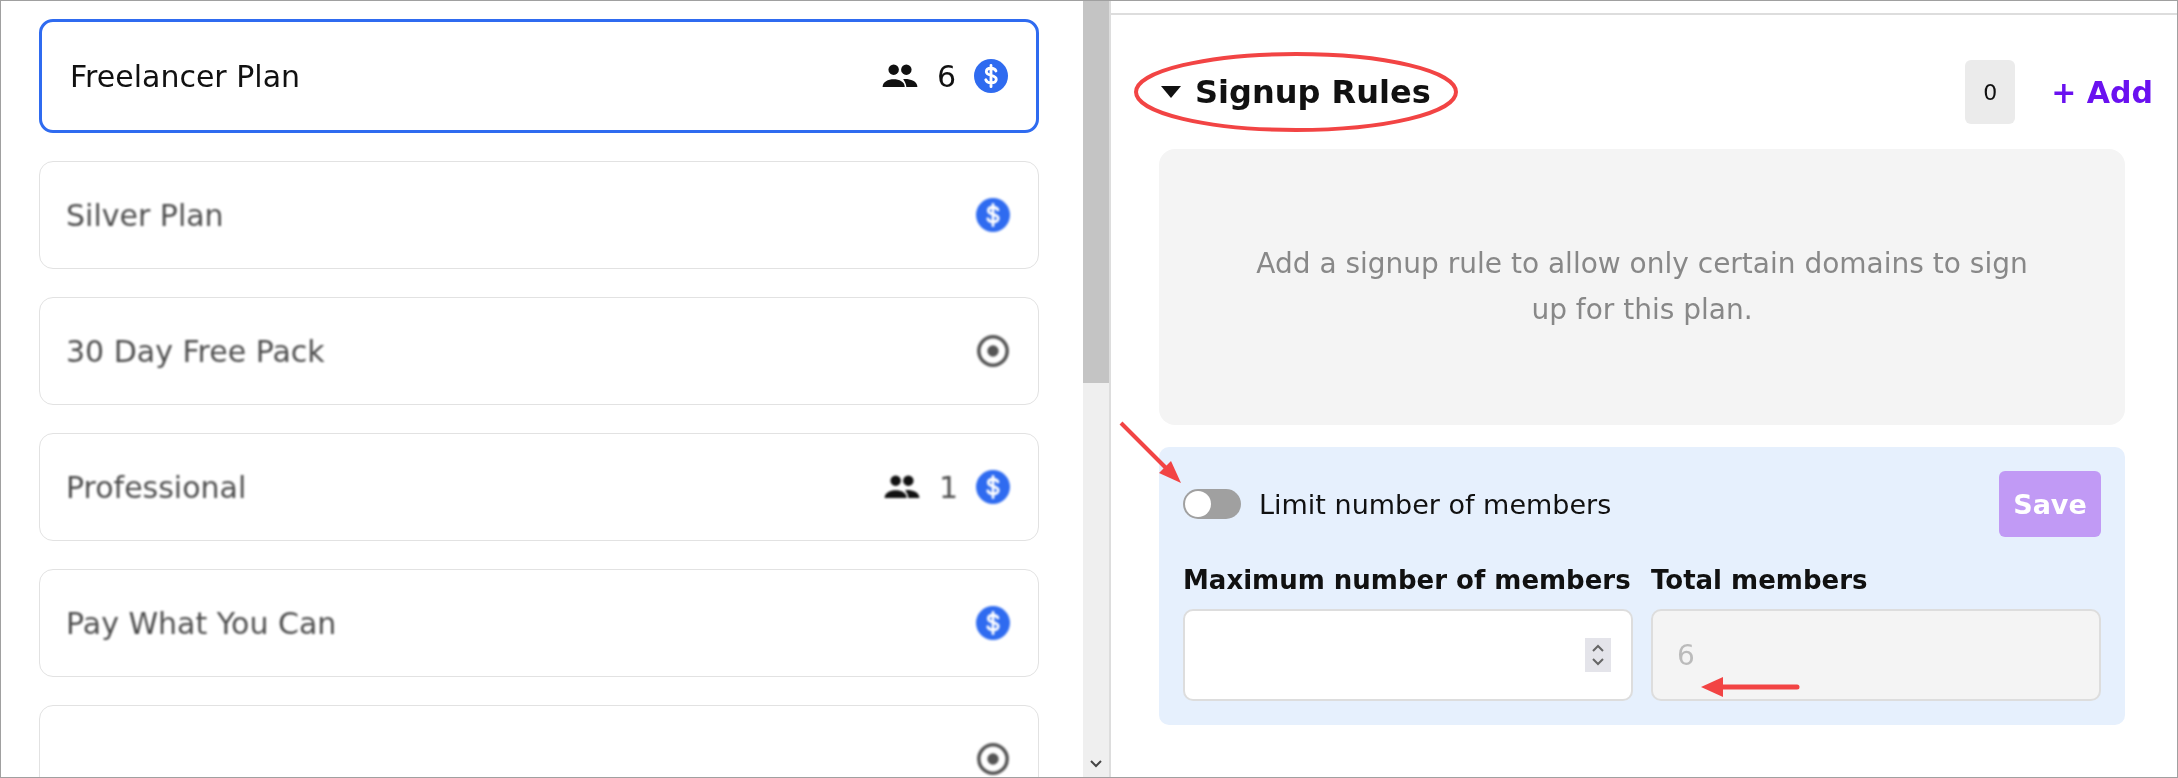  What do you see at coordinates (196, 351) in the screenshot?
I see `plan-name: 30 Day Free Pack` at bounding box center [196, 351].